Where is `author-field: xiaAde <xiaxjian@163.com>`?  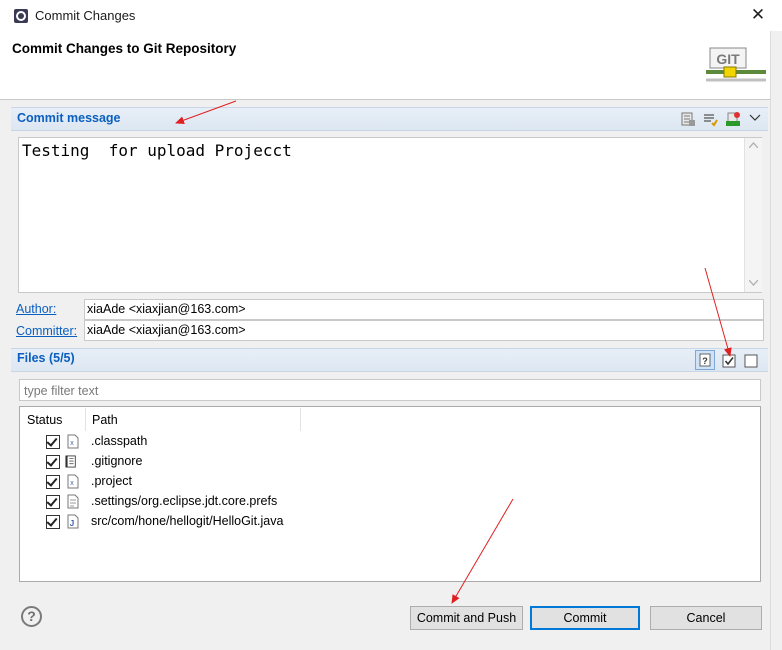
author-field: xiaAde <xiaxjian@163.com> is located at coordinates (424, 309).